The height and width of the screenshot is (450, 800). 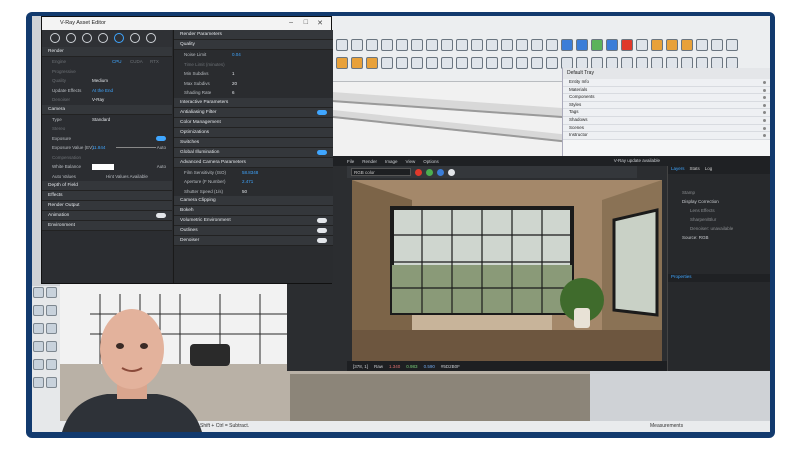 What do you see at coordinates (71, 38) in the screenshot?
I see `lights-icon` at bounding box center [71, 38].